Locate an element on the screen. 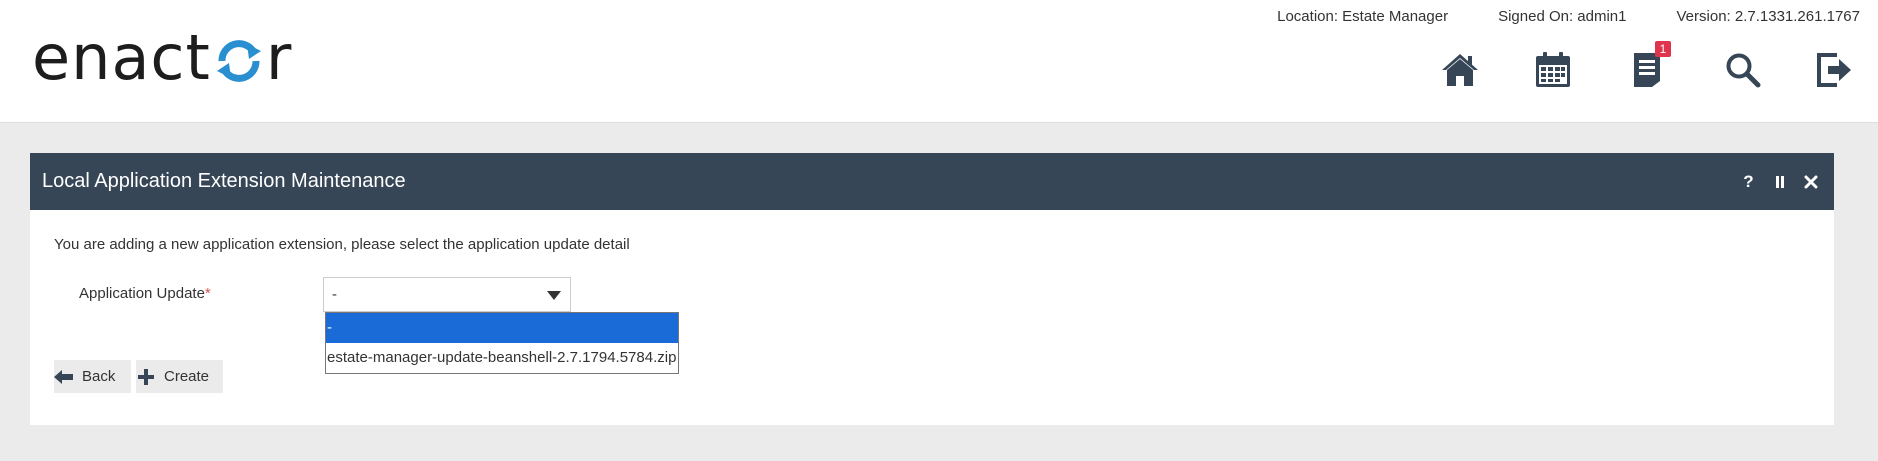  enactor-logo: enact r is located at coordinates (162, 57).